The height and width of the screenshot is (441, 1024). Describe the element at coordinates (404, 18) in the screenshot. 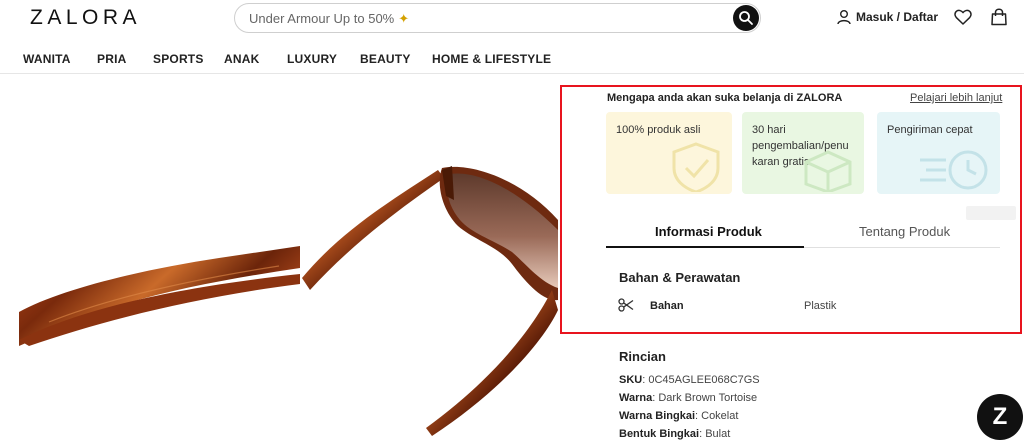

I see `sparkle-icon: ✦` at that location.